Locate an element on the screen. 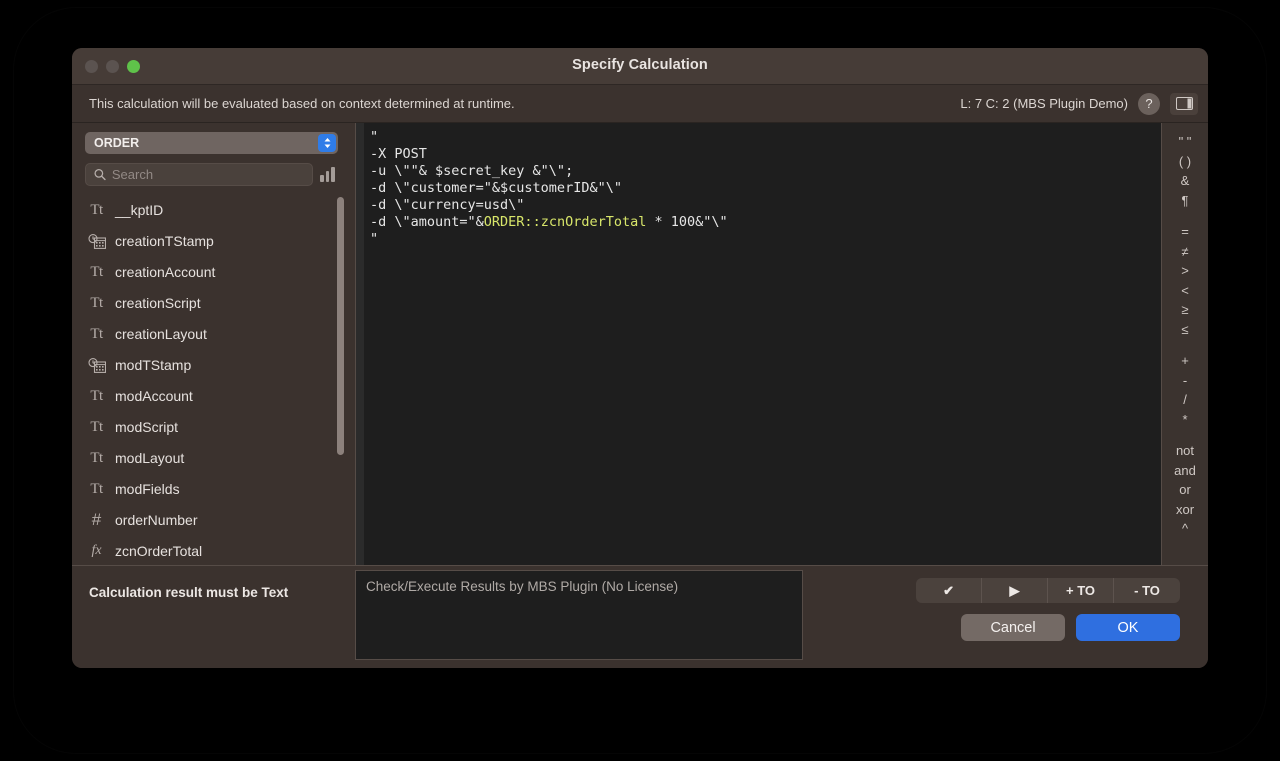 The width and height of the screenshot is (1280, 761). decrease-text-size-button: - TO is located at coordinates (1147, 590).